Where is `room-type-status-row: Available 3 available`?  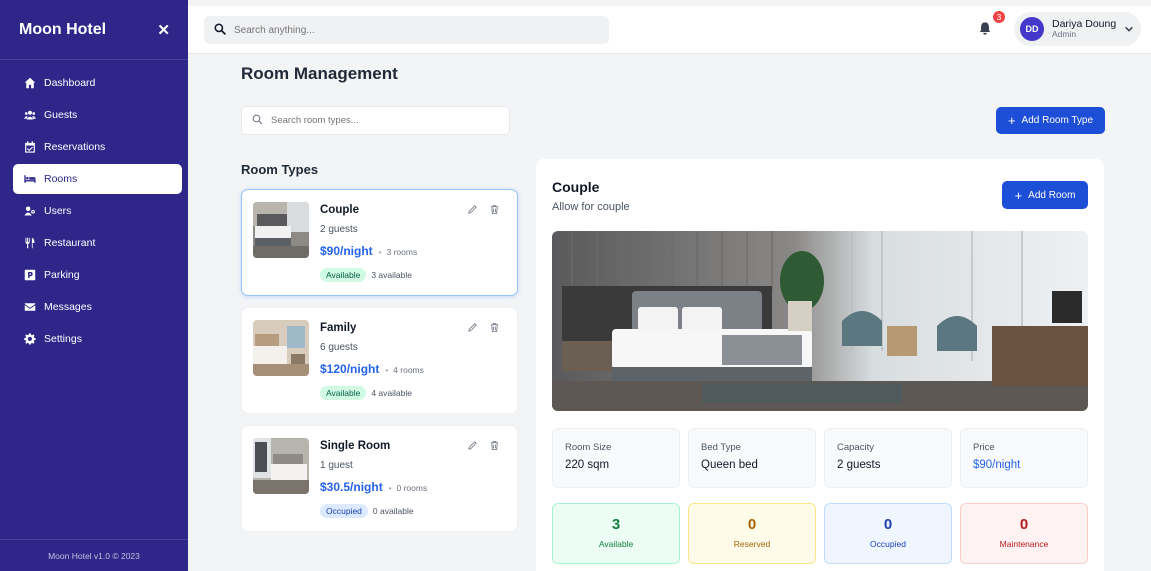 room-type-status-row: Available 3 available is located at coordinates (366, 275).